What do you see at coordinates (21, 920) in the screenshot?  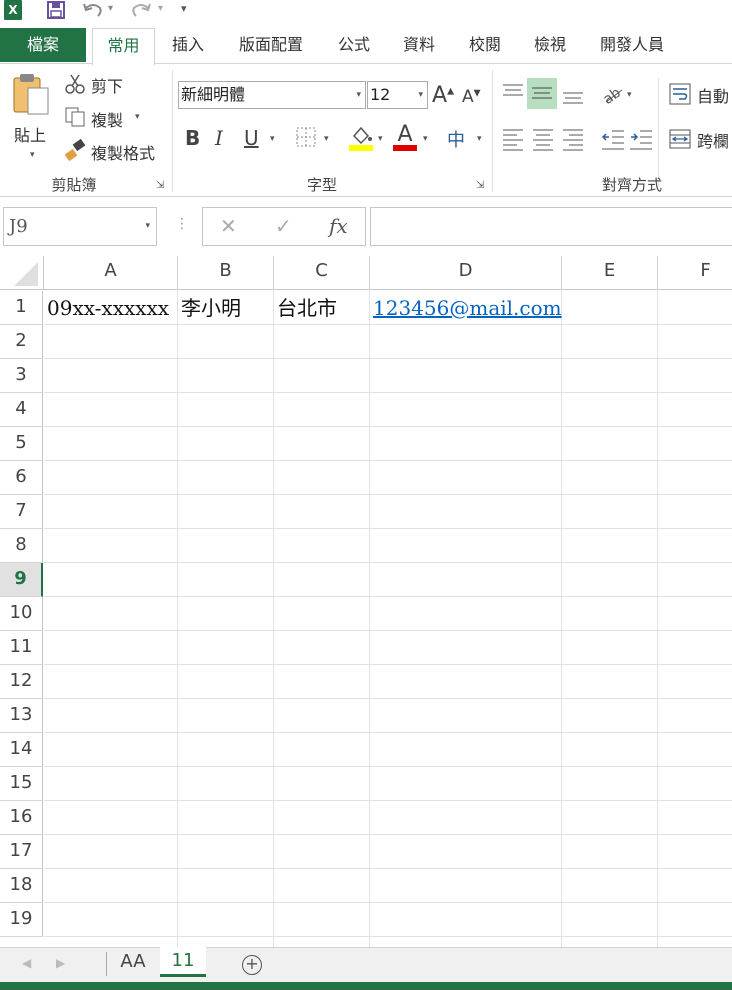 I see `row-header: 19` at bounding box center [21, 920].